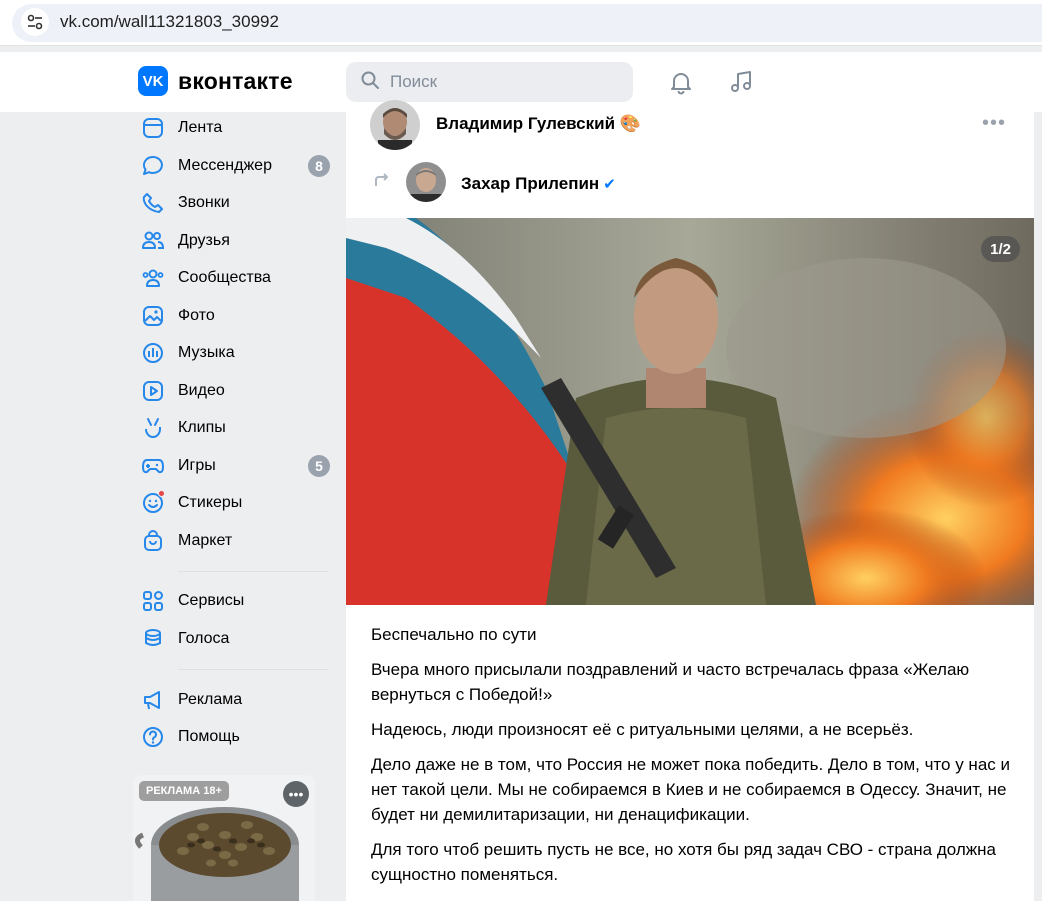 The image size is (1042, 901). I want to click on url-text: vk.com/wall11321803_30992, so click(169, 22).